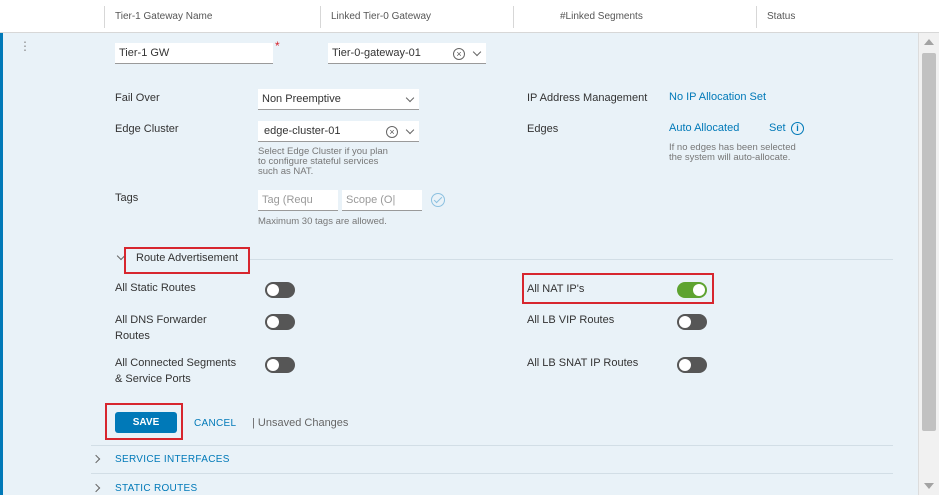  I want to click on label-line: All LB SNAT IP Routes, so click(583, 363).